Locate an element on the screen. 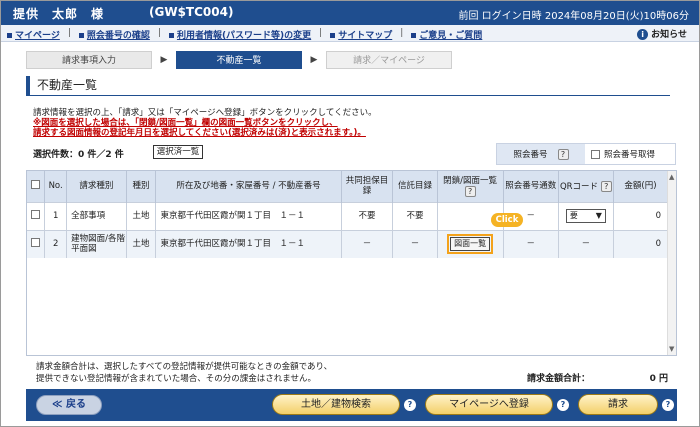  reference-number-box: 照会番号 ? 照会番号取得 is located at coordinates (586, 154).